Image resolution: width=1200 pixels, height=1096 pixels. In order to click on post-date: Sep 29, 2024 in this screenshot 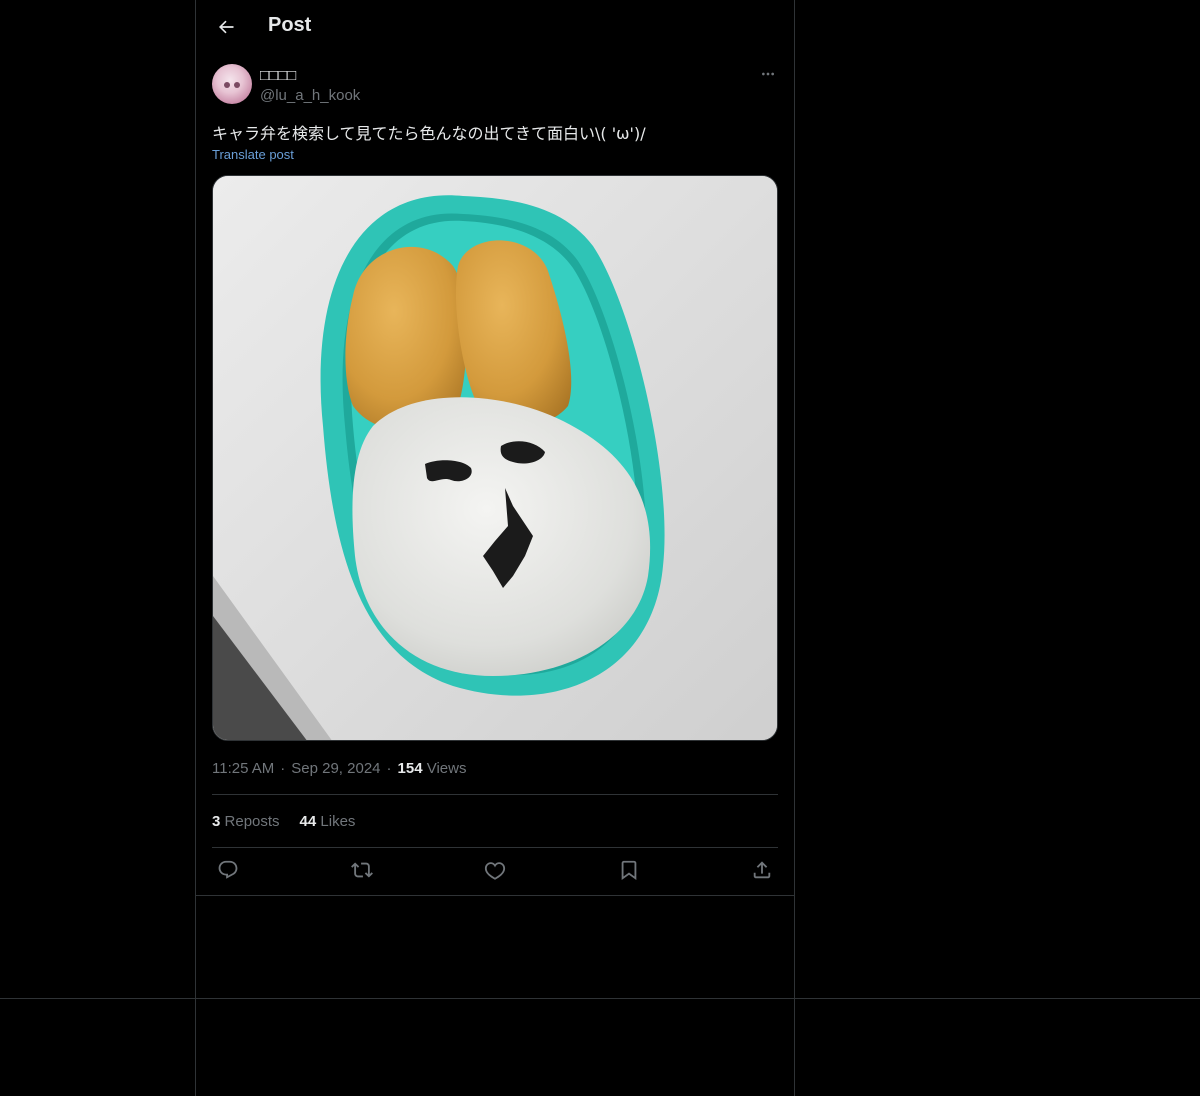, I will do `click(335, 768)`.